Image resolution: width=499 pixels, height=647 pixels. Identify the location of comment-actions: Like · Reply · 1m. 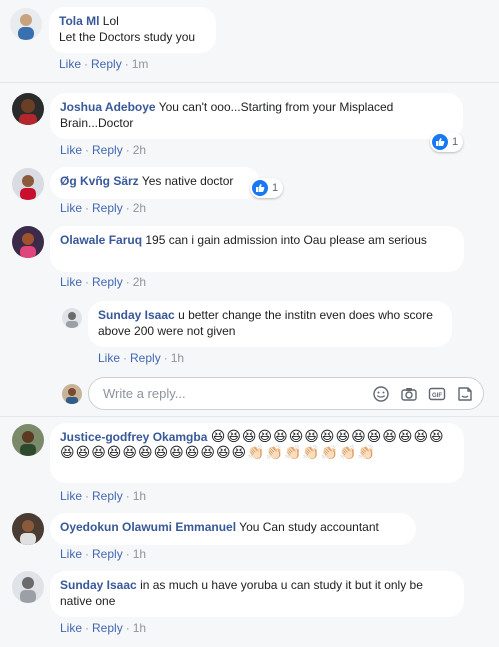
(104, 64).